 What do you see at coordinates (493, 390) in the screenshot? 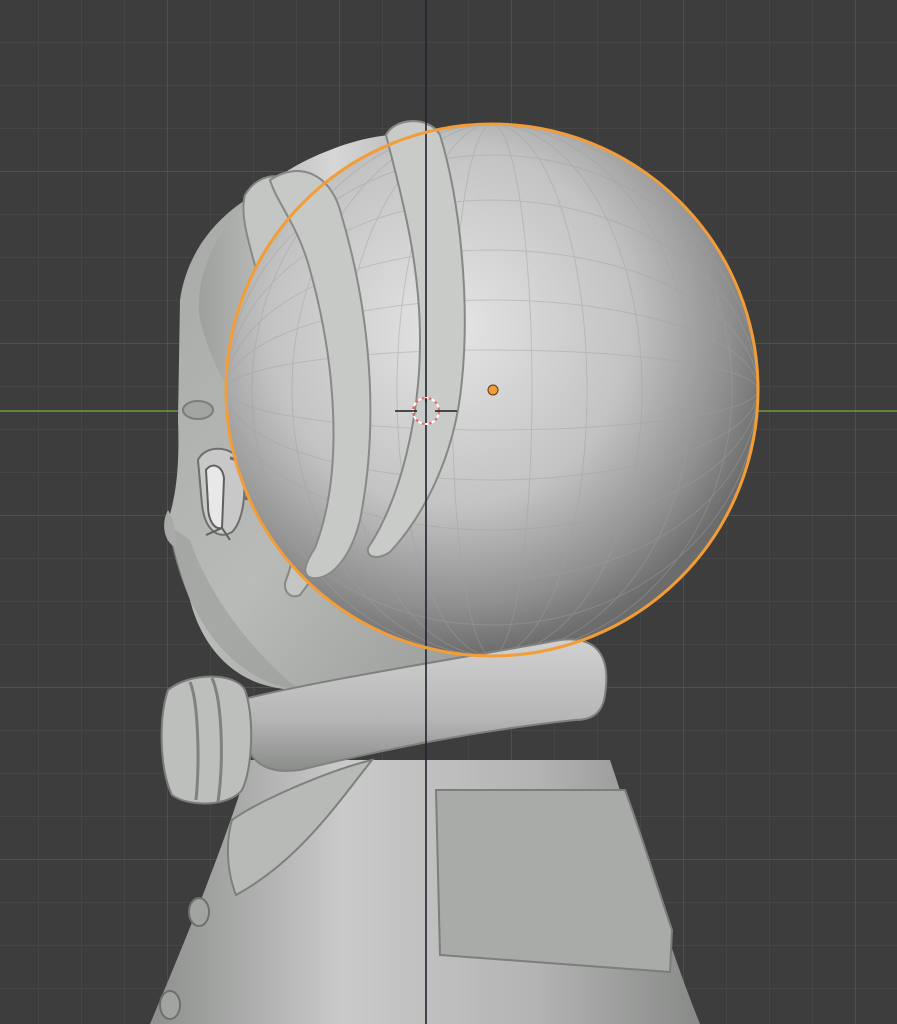
I see `object-origin-dot` at bounding box center [493, 390].